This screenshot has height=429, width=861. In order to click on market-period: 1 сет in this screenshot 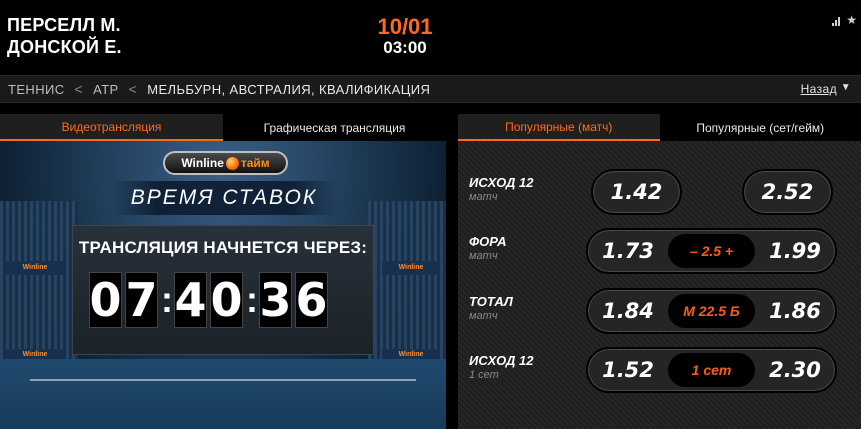, I will do `click(484, 375)`.